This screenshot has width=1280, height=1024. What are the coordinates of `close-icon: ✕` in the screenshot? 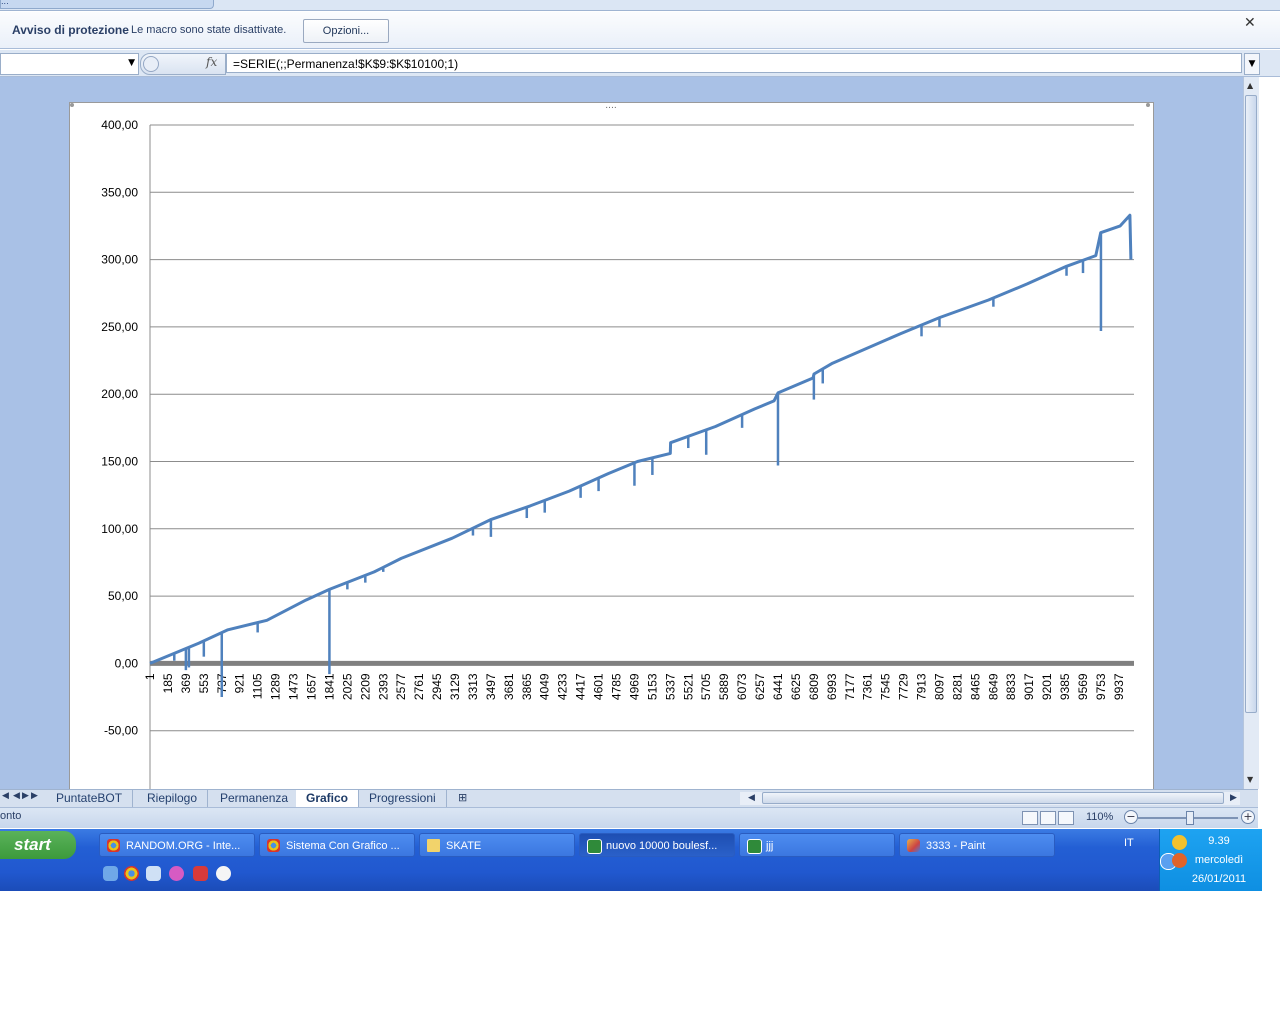 It's located at (1250, 23).